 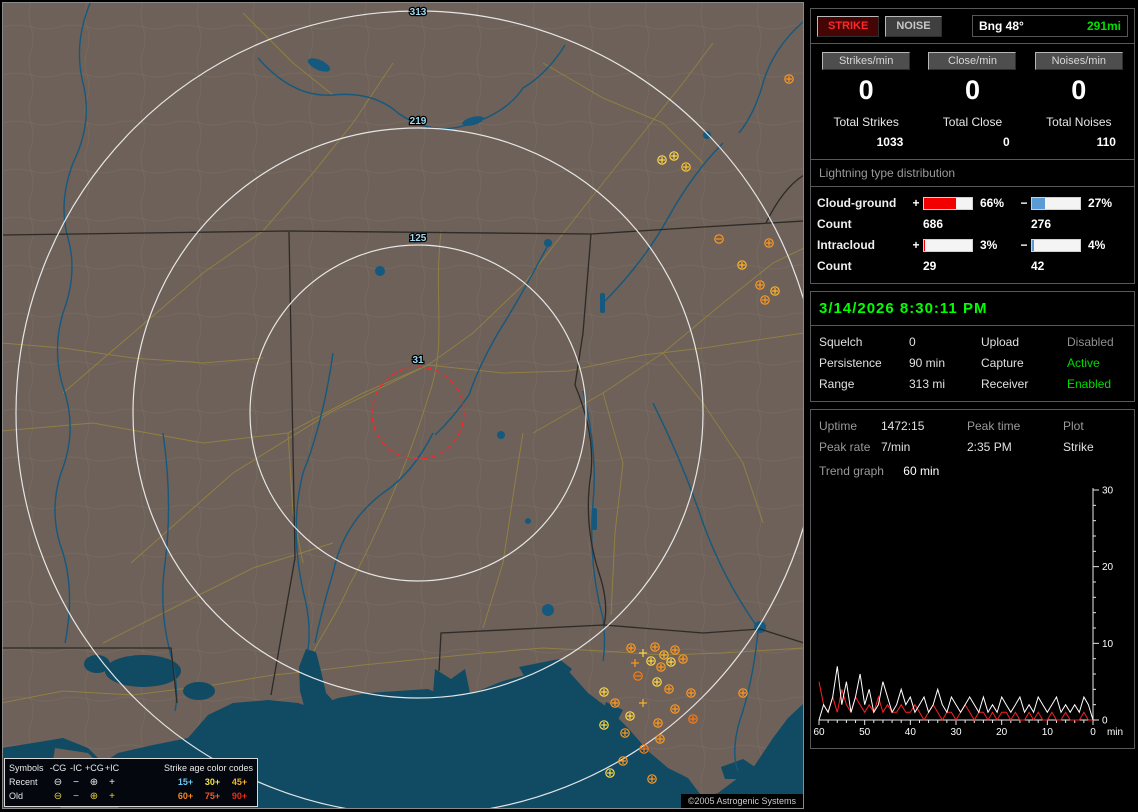 What do you see at coordinates (848, 26) in the screenshot?
I see `strike-button: STRIKE` at bounding box center [848, 26].